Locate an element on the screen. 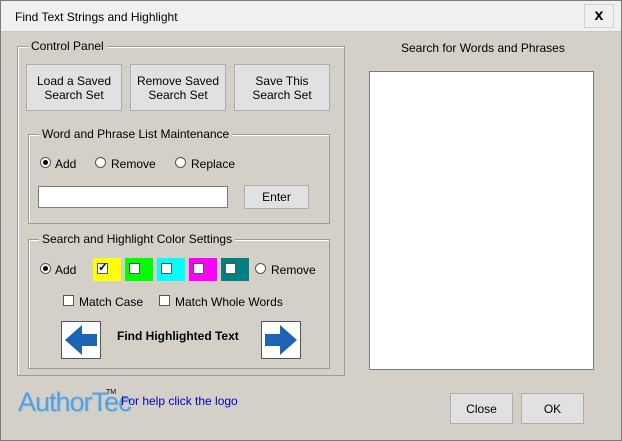  find-highlighted-text-label: Find Highlighted Text is located at coordinates (178, 336).